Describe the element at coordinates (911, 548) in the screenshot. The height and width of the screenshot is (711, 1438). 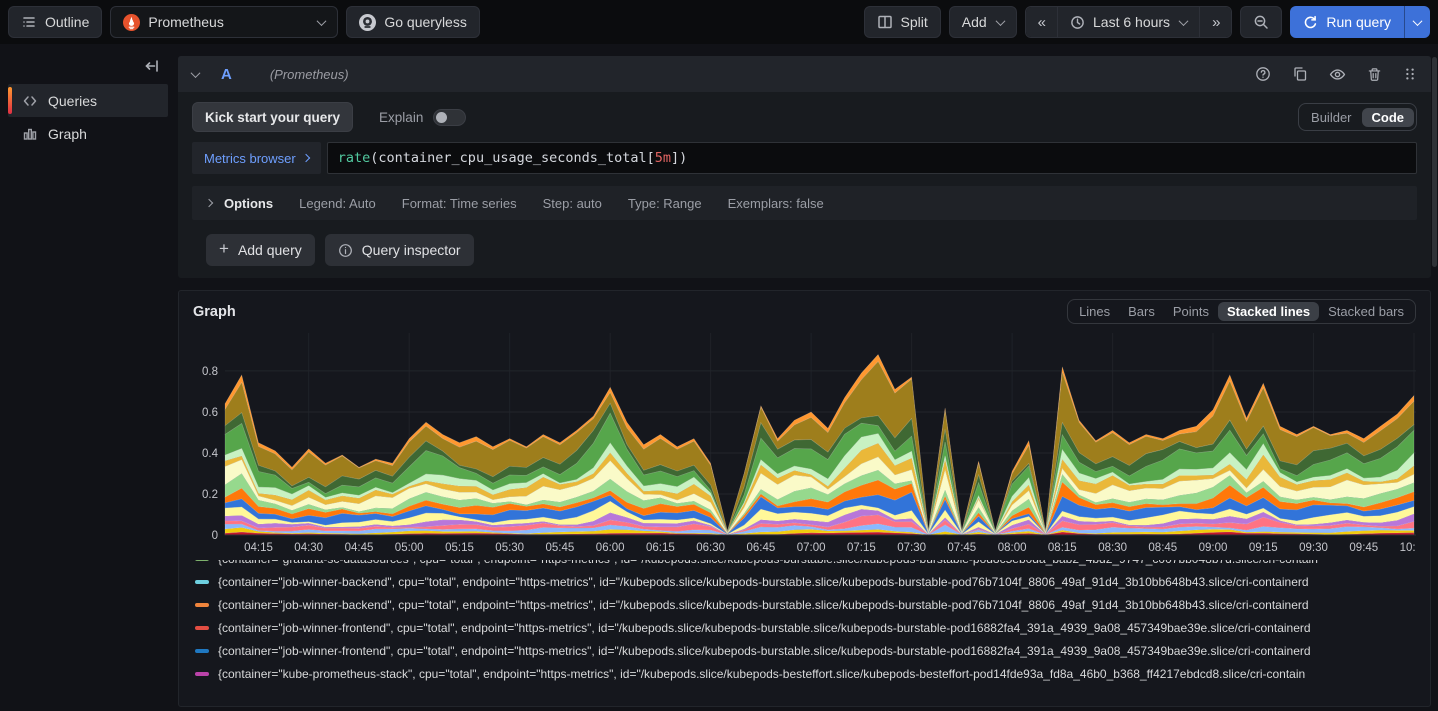
I see `svg-text: 07:30` at that location.